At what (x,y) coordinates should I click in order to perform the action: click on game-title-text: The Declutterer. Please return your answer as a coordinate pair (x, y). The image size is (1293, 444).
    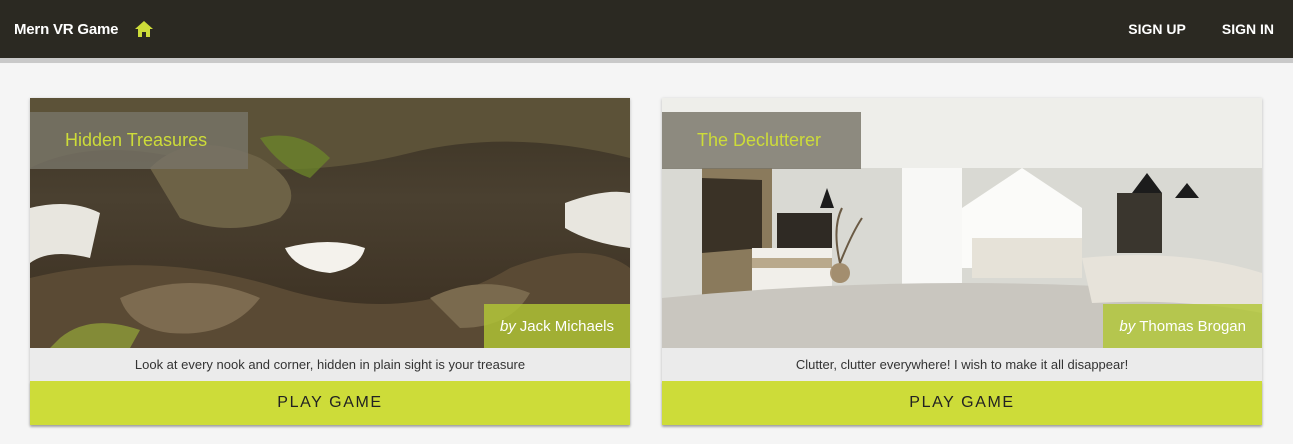
    Looking at the image, I should click on (759, 140).